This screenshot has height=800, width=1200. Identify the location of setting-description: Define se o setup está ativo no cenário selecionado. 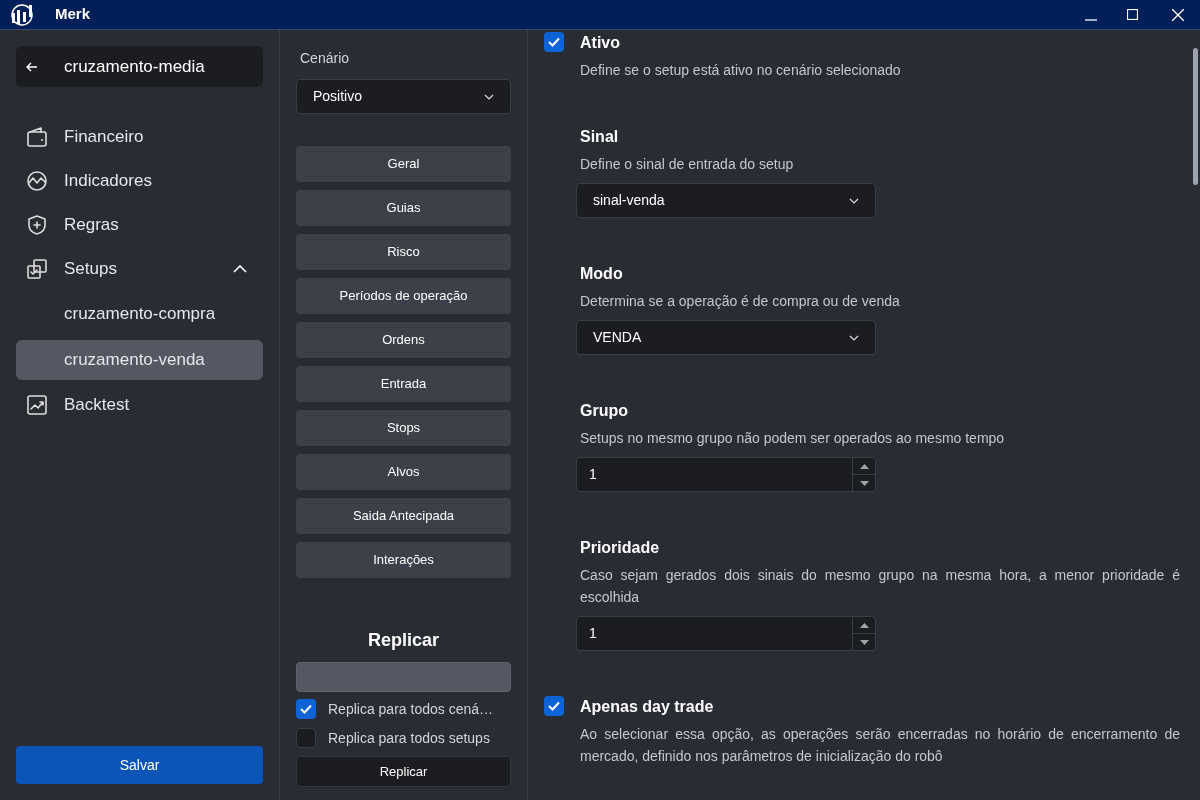
(741, 70).